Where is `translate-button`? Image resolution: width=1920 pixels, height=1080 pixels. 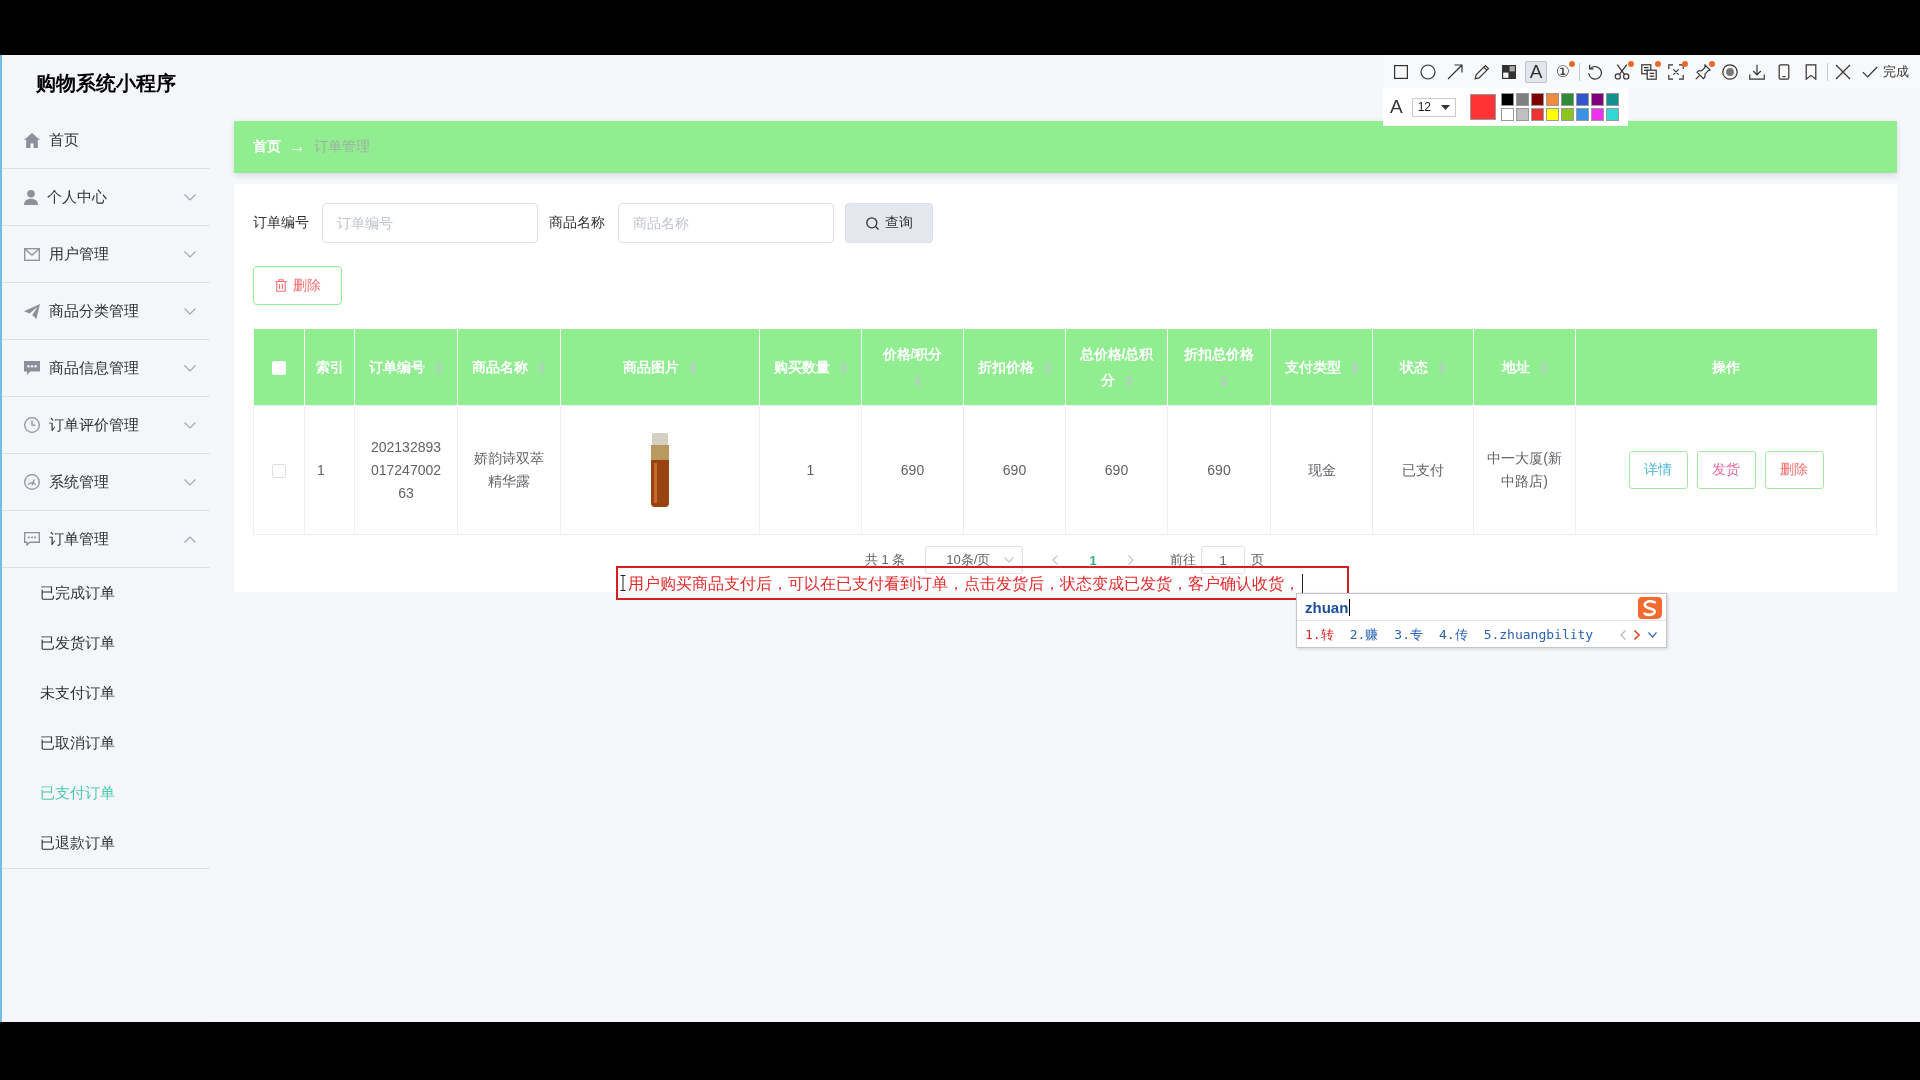
translate-button is located at coordinates (1649, 71).